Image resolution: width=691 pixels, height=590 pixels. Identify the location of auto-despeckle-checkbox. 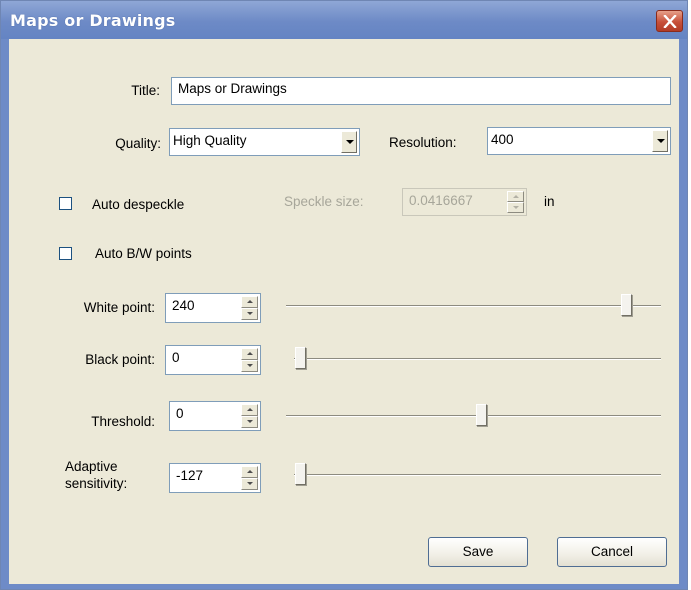
(65, 203).